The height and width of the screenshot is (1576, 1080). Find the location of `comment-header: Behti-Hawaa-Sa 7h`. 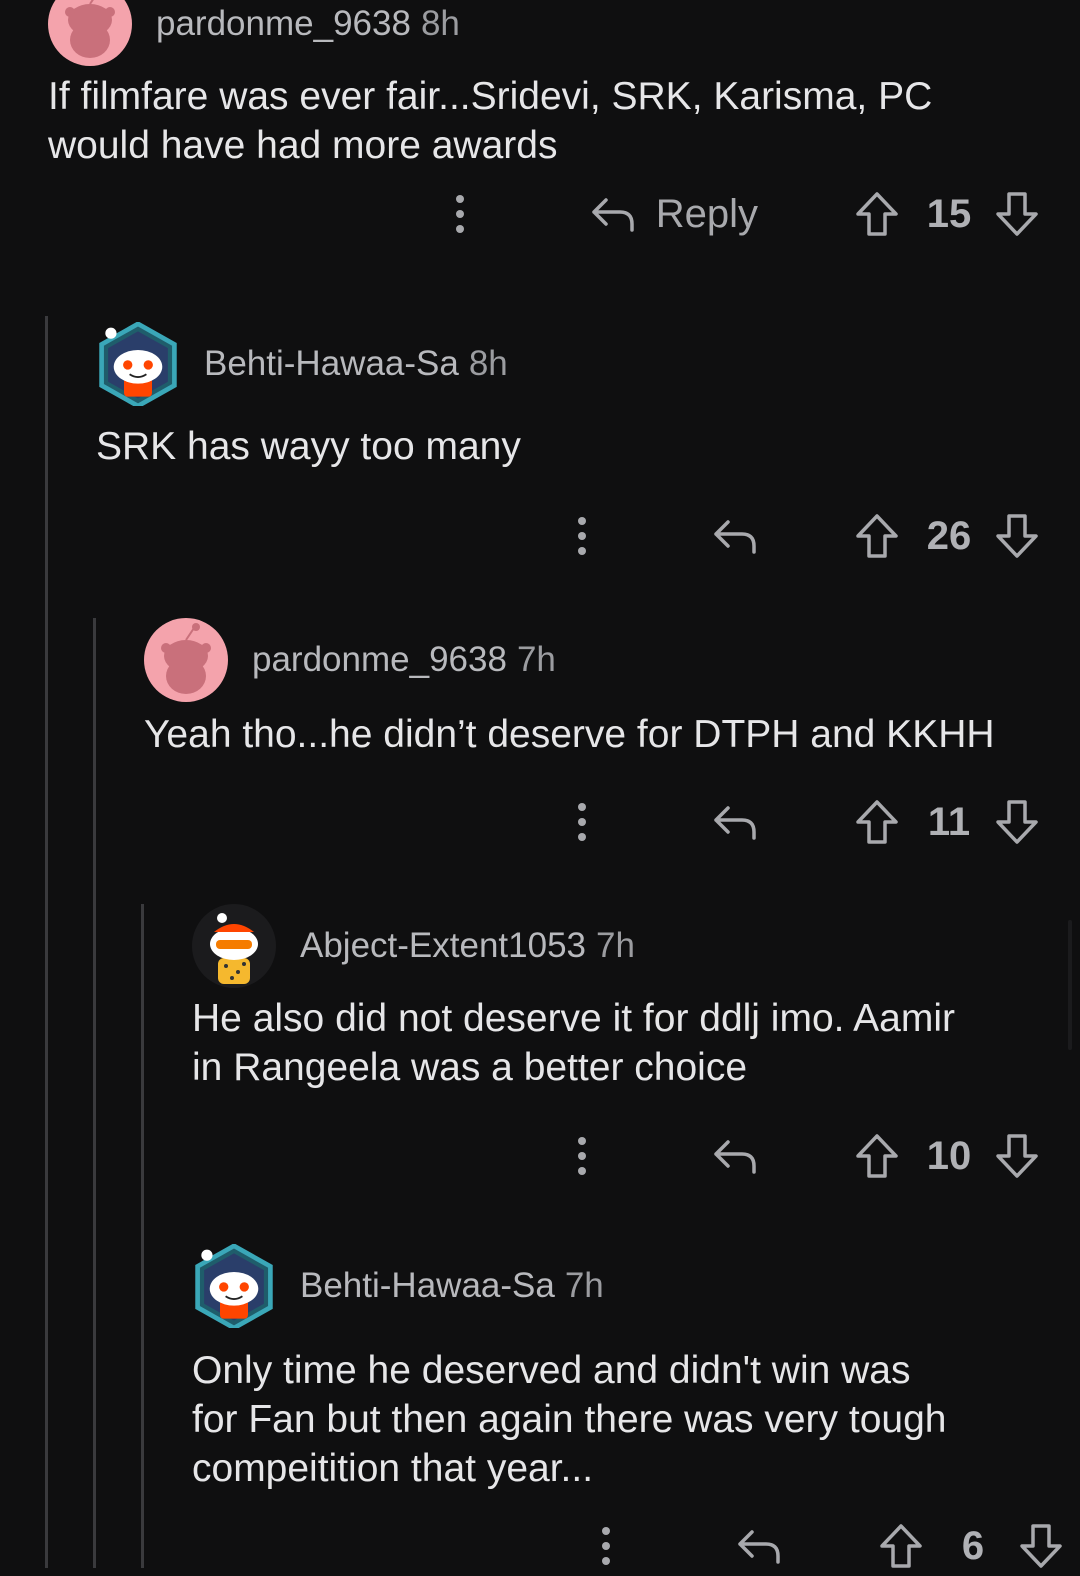

comment-header: Behti-Hawaa-Sa 7h is located at coordinates (398, 1286).